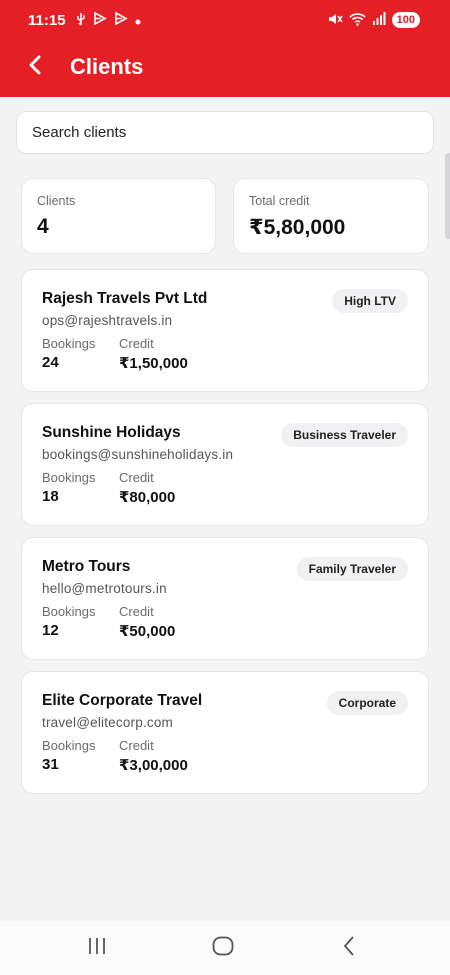 The height and width of the screenshot is (975, 450). Describe the element at coordinates (370, 301) in the screenshot. I see `client-tag: High LTV` at that location.